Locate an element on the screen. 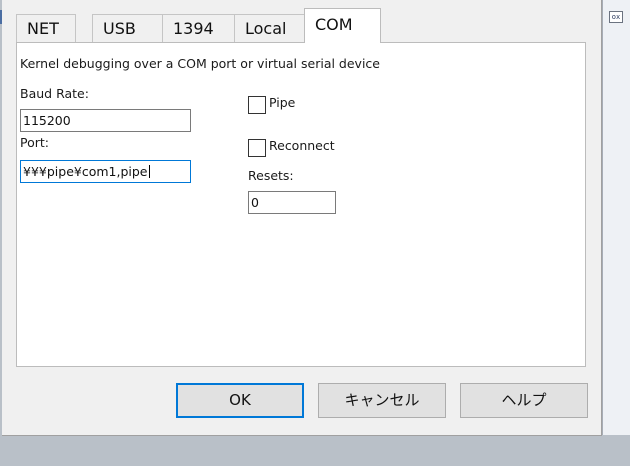  resets-label: Resets: is located at coordinates (271, 175).